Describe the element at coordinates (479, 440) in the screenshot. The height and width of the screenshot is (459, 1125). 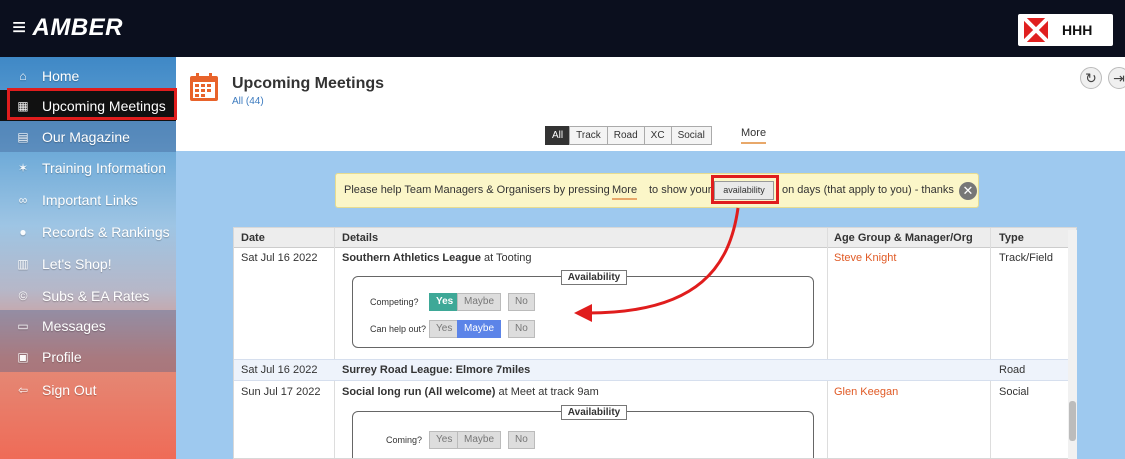
I see `coming-maybe-button: Maybe` at that location.